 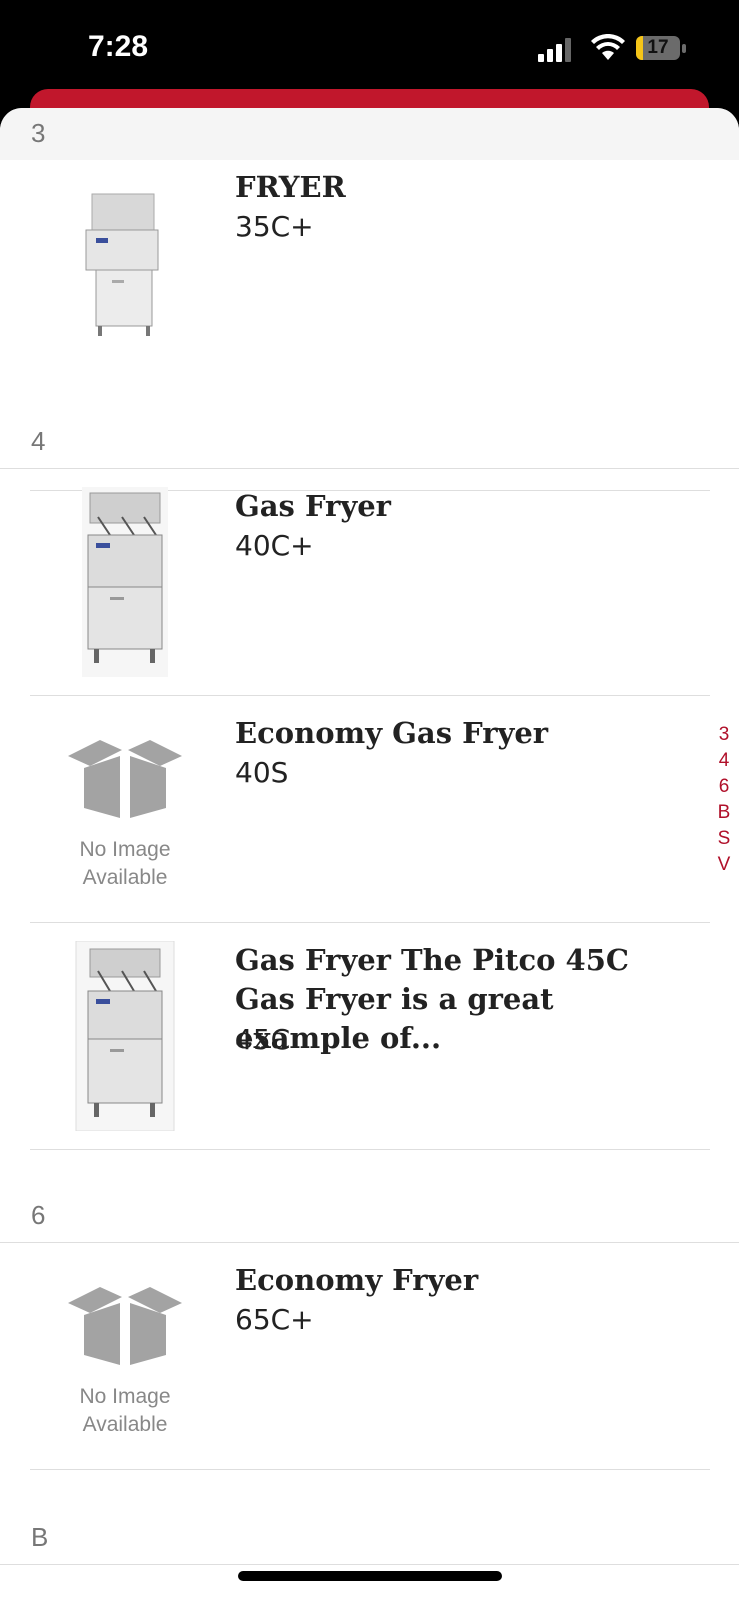 What do you see at coordinates (369, 582) in the screenshot?
I see `product-row-gas-fryer-40c: Gas Fryer 40C+` at bounding box center [369, 582].